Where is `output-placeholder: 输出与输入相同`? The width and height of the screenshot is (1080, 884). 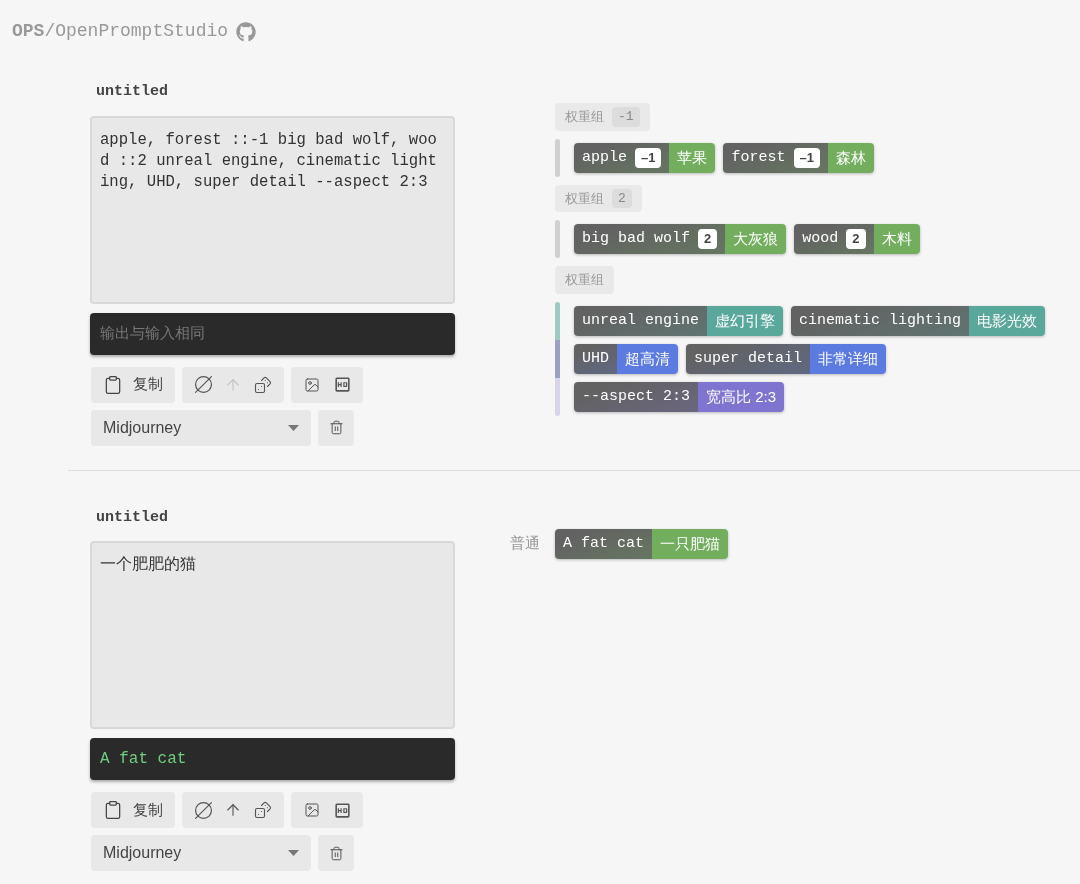 output-placeholder: 输出与输入相同 is located at coordinates (152, 333).